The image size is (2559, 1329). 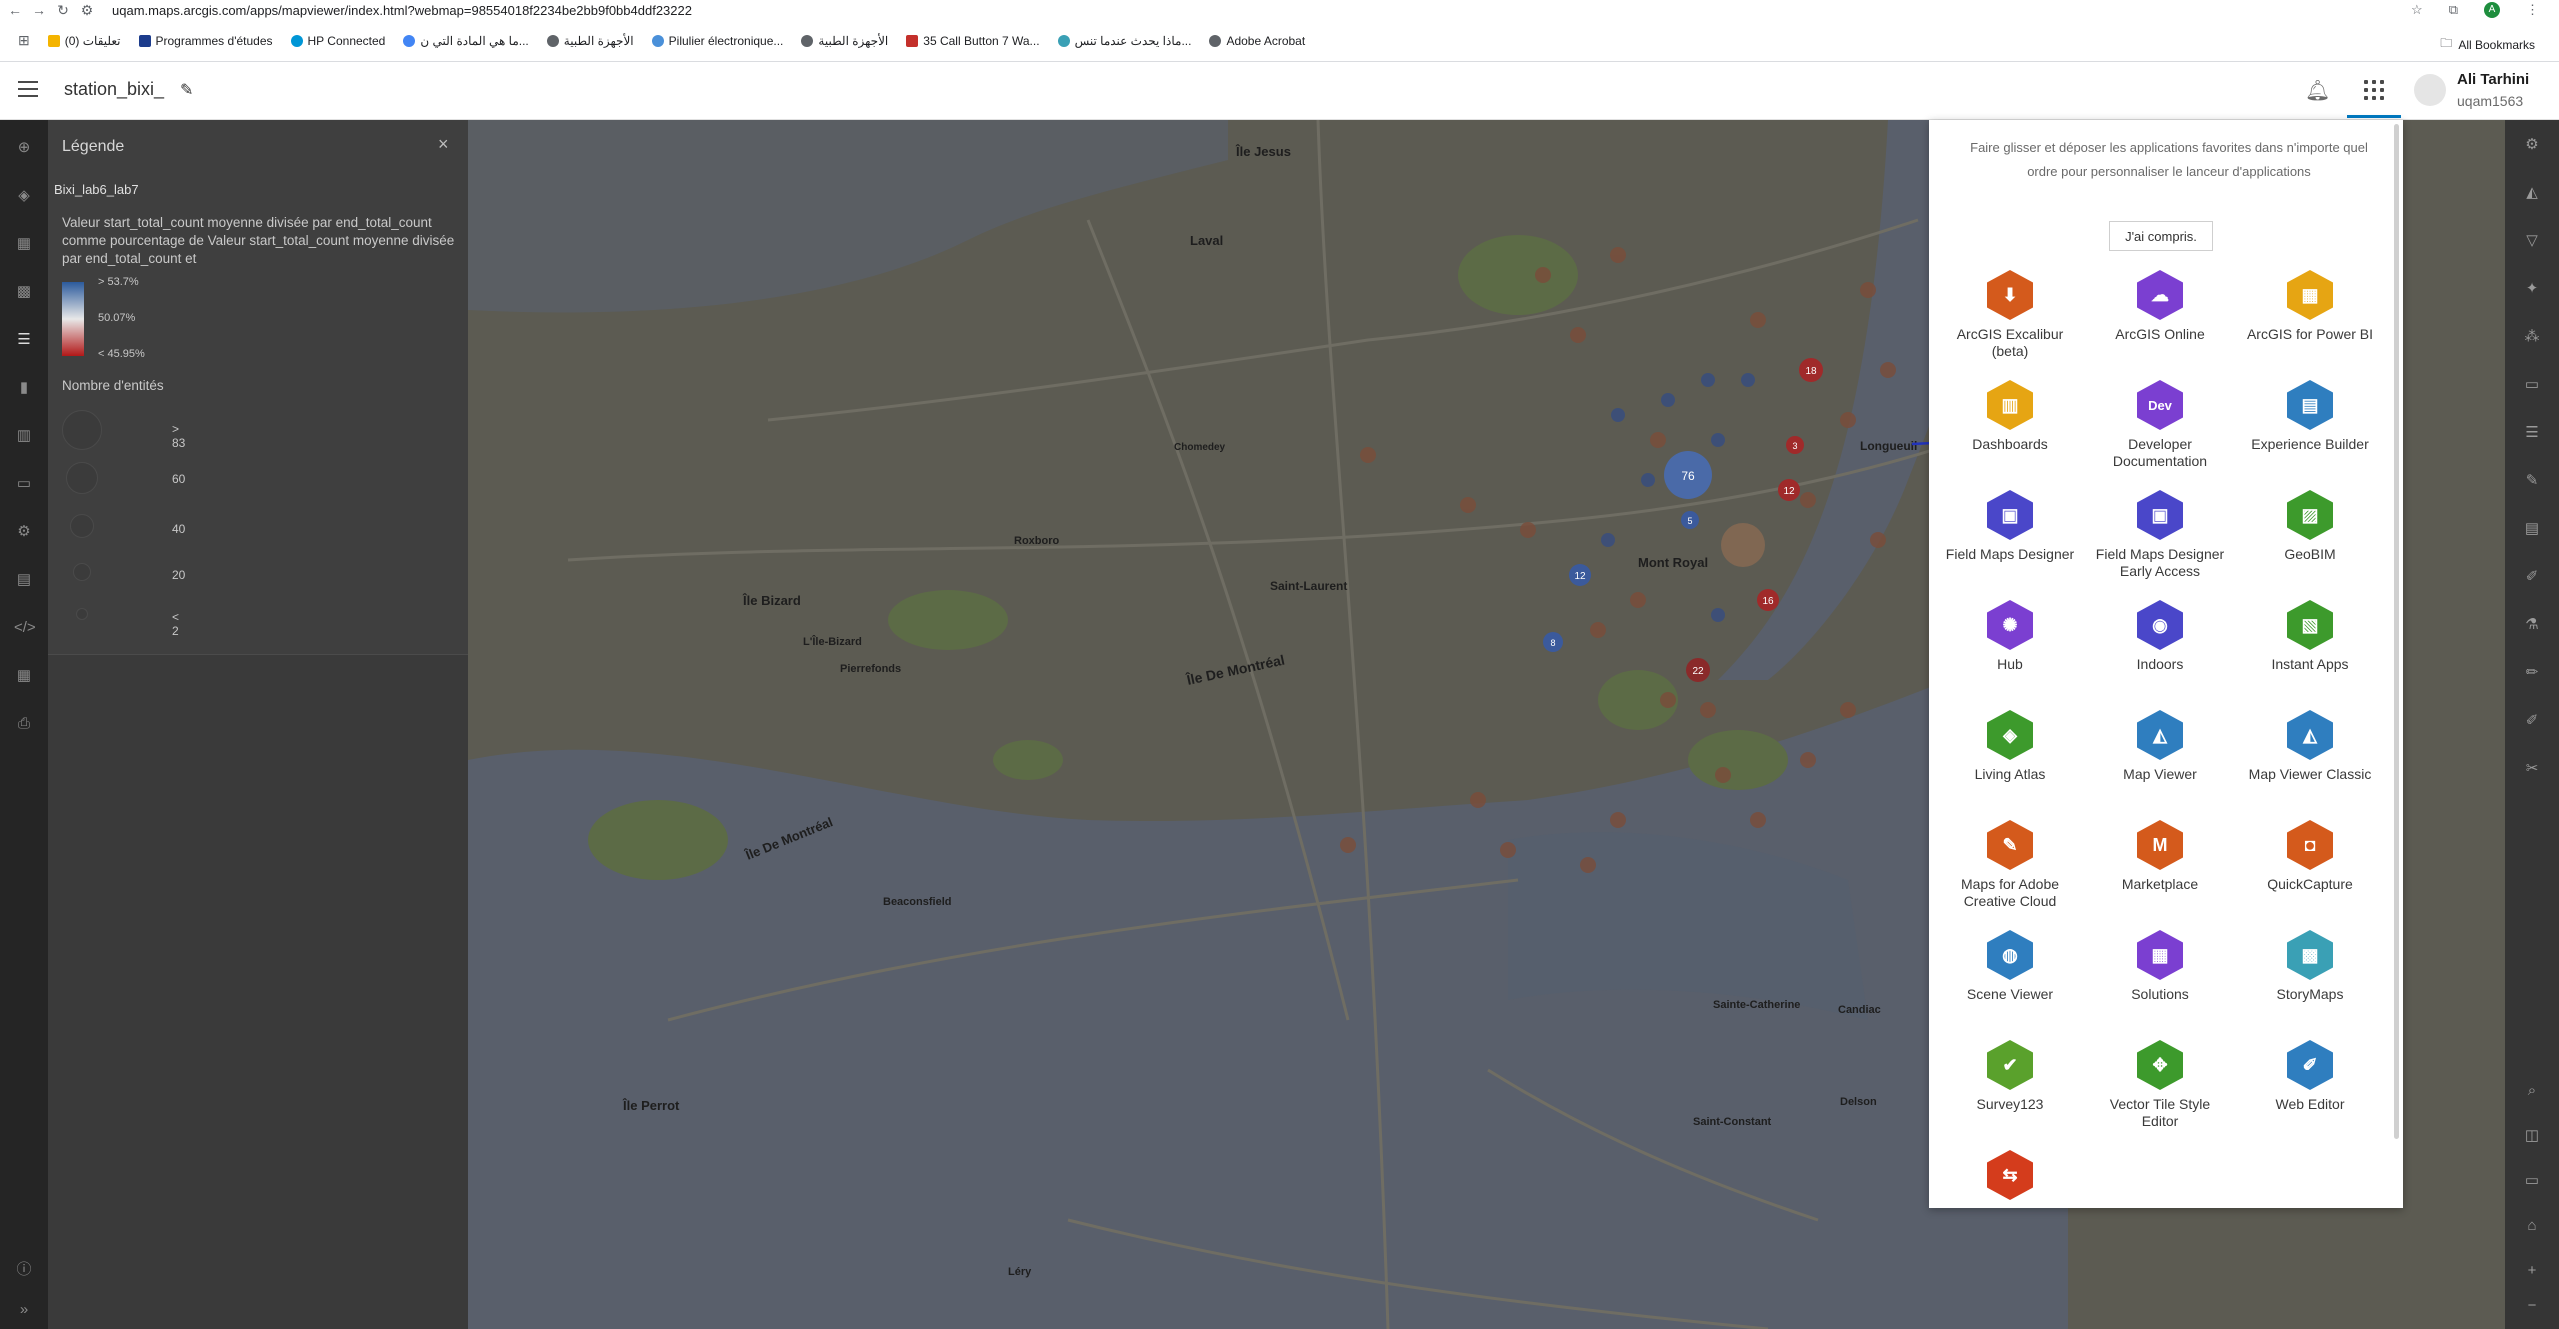 What do you see at coordinates (2417, 10) in the screenshot?
I see `star-icon: ☆` at bounding box center [2417, 10].